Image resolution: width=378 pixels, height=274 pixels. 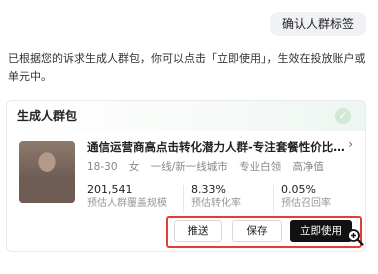 What do you see at coordinates (317, 24) in the screenshot?
I see `confirm-audience-tags-message: 确认人群标签` at bounding box center [317, 24].